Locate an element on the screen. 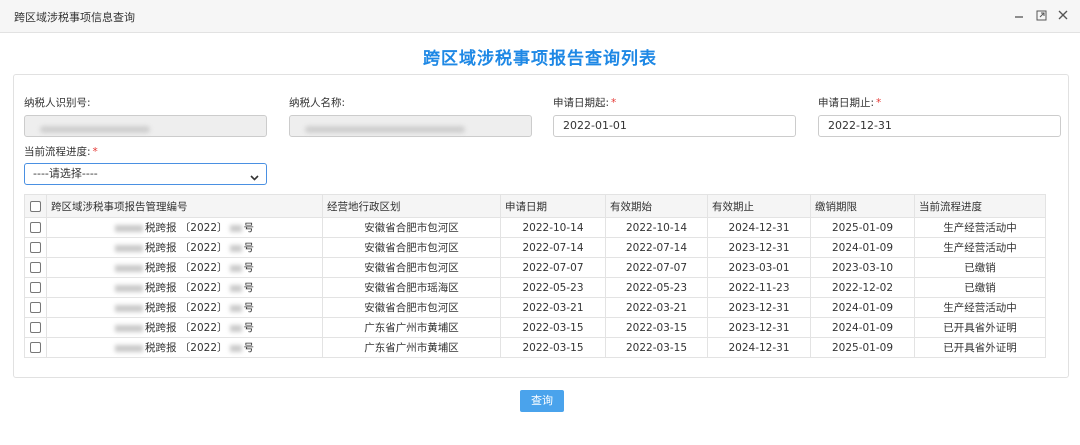 The image size is (1080, 445). date-end-field: 申请日期止: * 2022-12-31 is located at coordinates (939, 116).